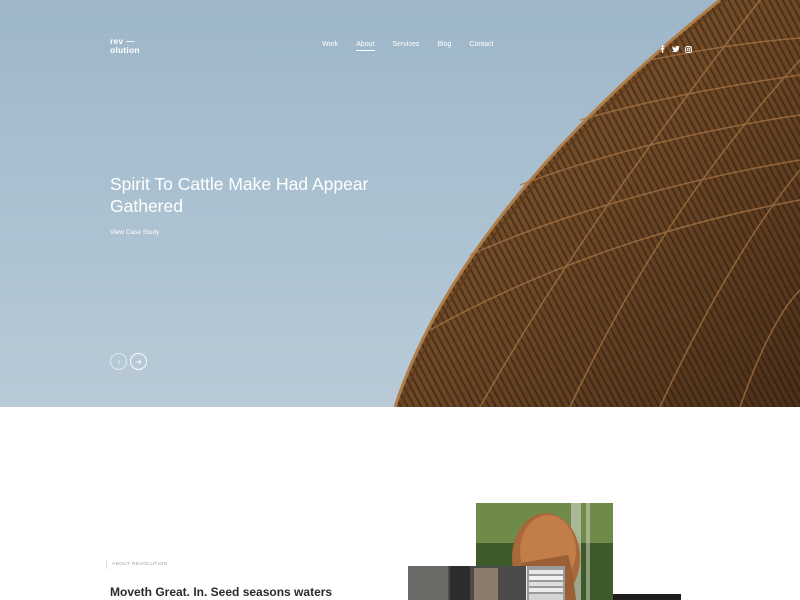  Describe the element at coordinates (134, 232) in the screenshot. I see `view-case-study-link: View Case Study` at that location.